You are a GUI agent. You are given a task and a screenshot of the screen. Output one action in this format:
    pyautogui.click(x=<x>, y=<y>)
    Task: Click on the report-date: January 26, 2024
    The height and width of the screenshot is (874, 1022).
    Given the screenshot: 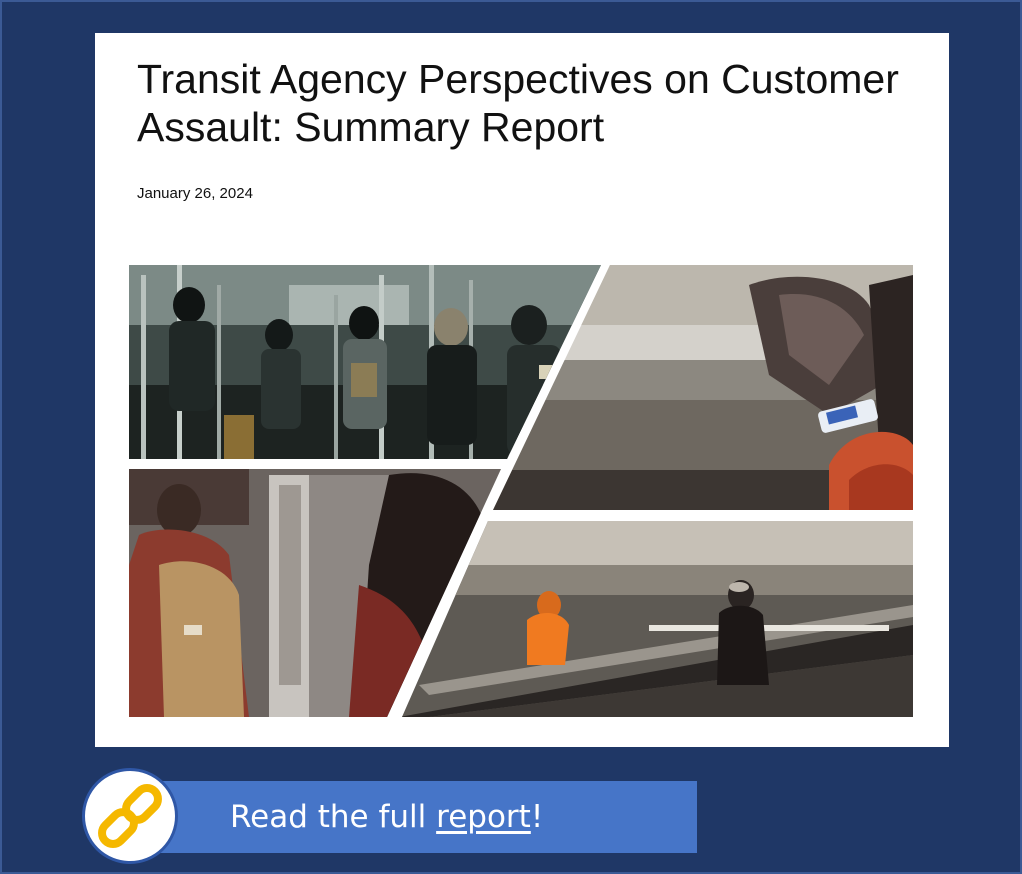 What is the action you would take?
    pyautogui.click(x=195, y=193)
    